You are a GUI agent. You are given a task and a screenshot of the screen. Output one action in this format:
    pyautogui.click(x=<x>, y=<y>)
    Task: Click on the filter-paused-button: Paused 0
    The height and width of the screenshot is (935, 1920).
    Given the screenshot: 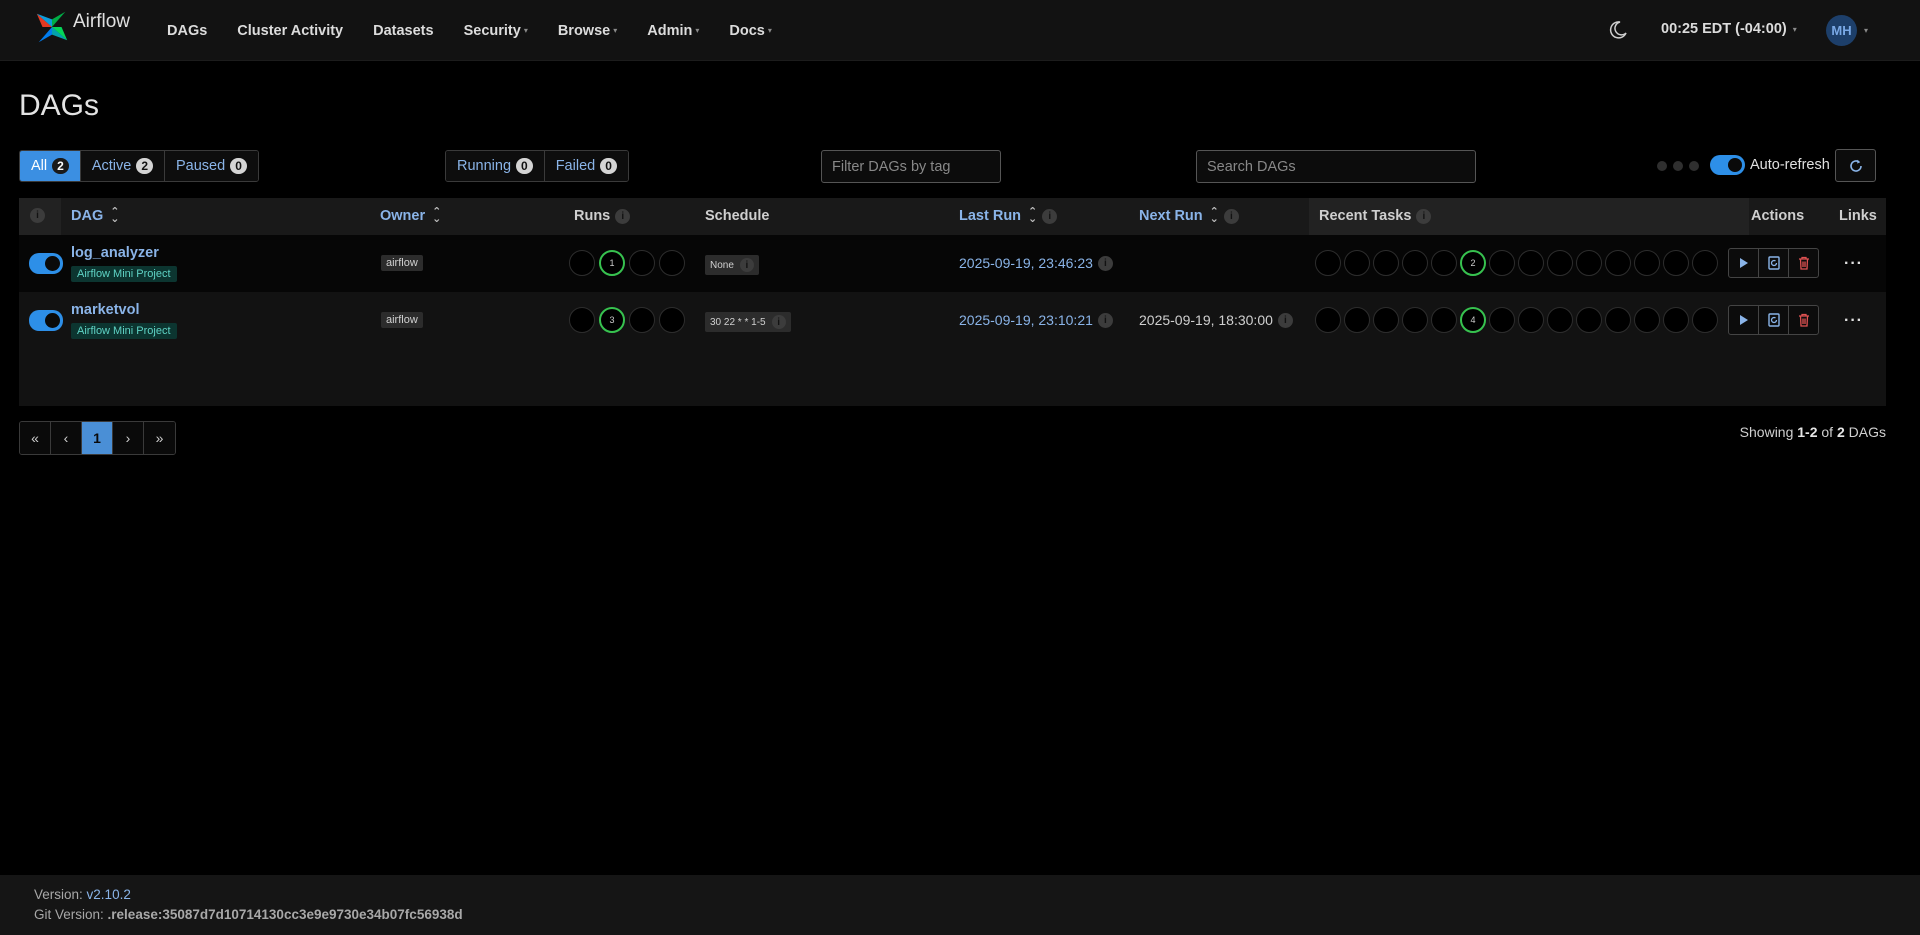 What is the action you would take?
    pyautogui.click(x=211, y=166)
    